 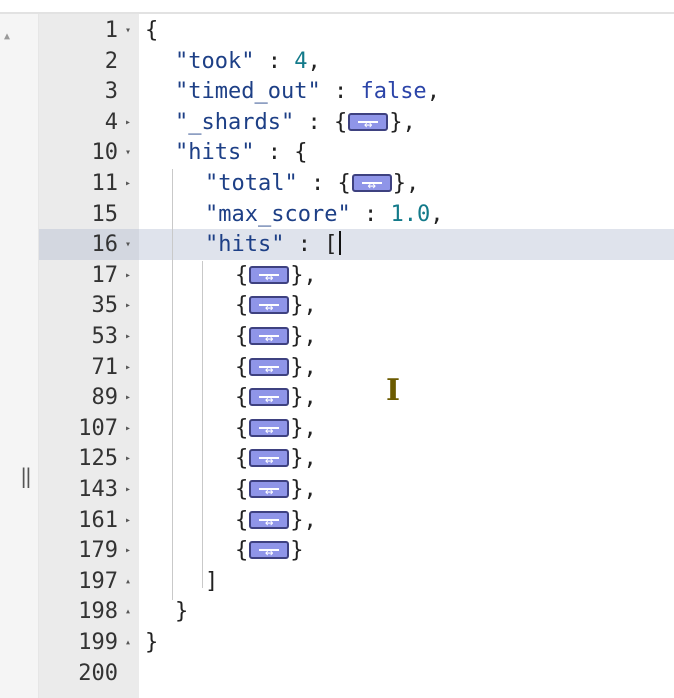 I want to click on line-number: 11, so click(x=105, y=183).